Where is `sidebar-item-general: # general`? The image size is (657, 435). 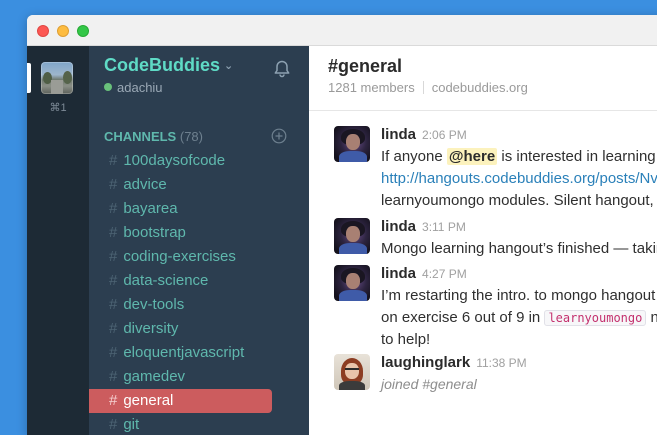 sidebar-item-general: # general is located at coordinates (180, 401).